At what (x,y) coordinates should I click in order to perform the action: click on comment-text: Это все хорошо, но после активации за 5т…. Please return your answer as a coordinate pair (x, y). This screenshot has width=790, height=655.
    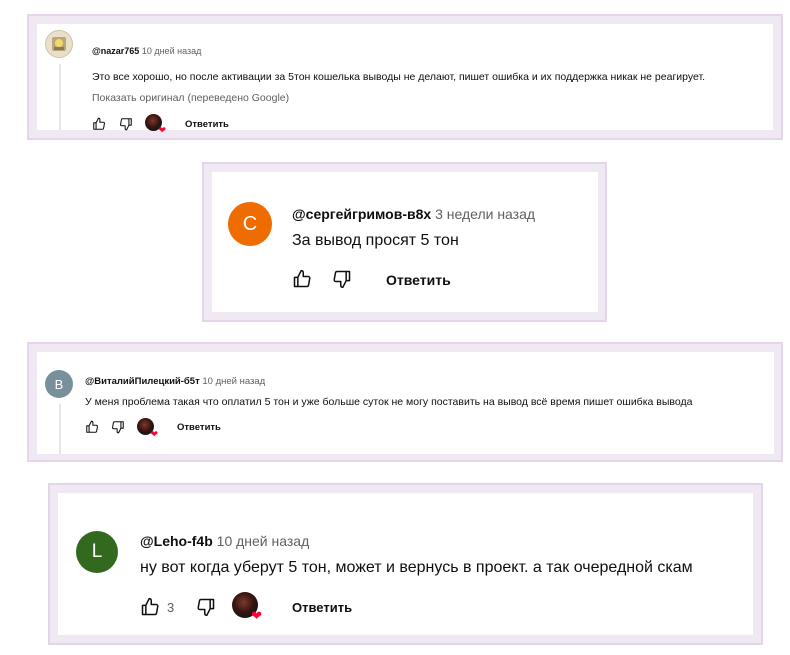
    Looking at the image, I should click on (399, 77).